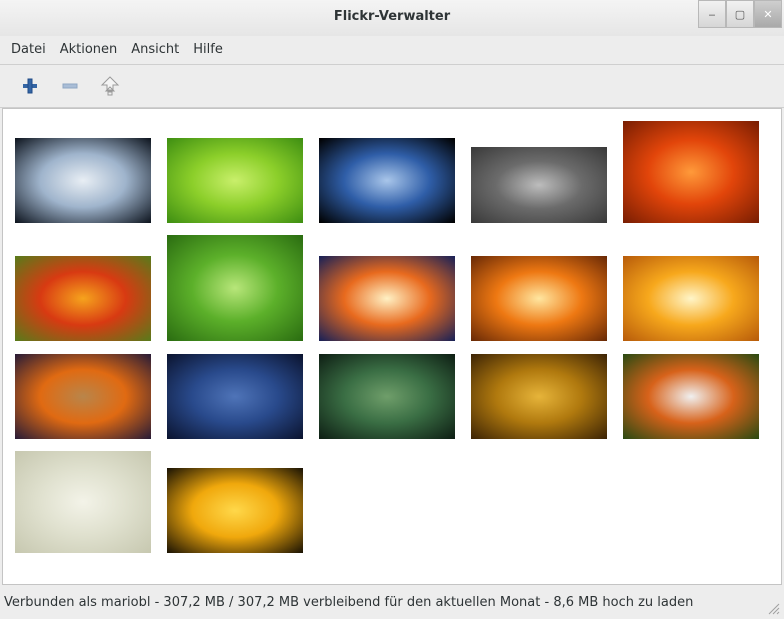 The image size is (784, 619). I want to click on add-icon, so click(30, 86).